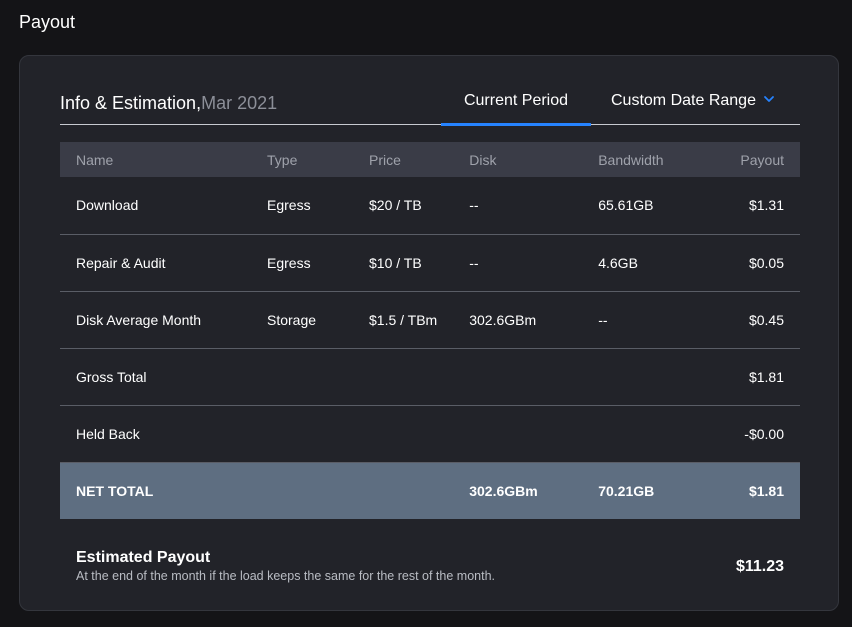 The height and width of the screenshot is (627, 852). I want to click on row-bandwidth: --, so click(603, 319).